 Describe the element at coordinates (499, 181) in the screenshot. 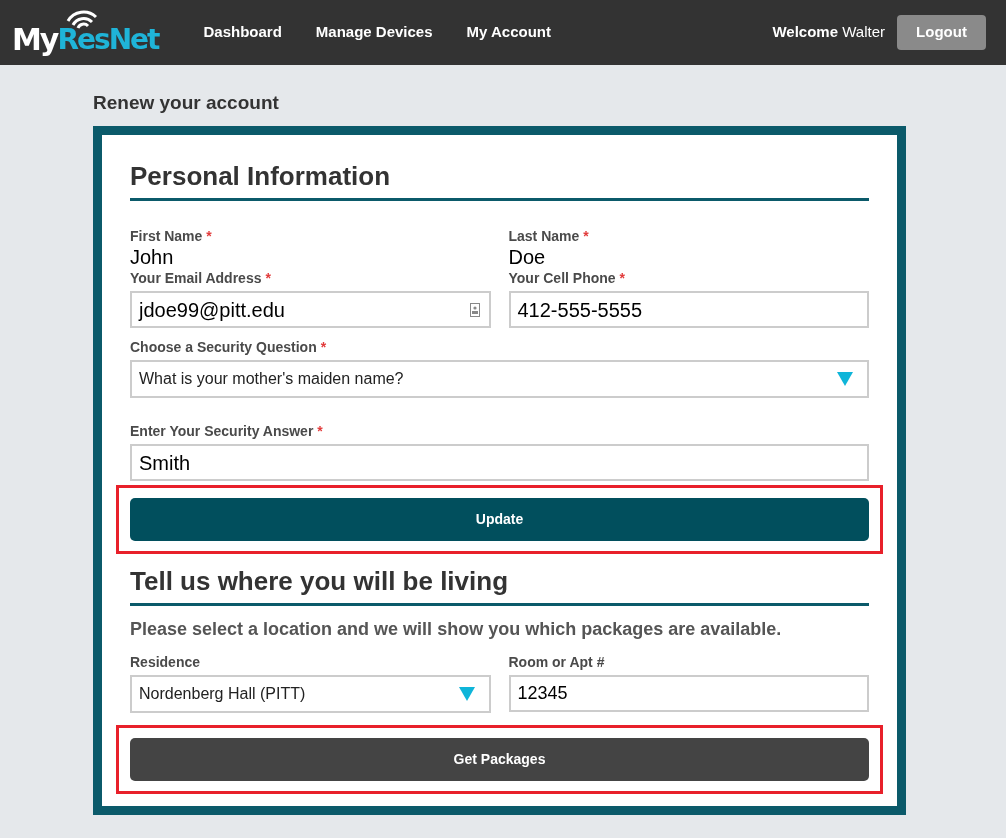

I see `section-heading: Personal Information` at that location.